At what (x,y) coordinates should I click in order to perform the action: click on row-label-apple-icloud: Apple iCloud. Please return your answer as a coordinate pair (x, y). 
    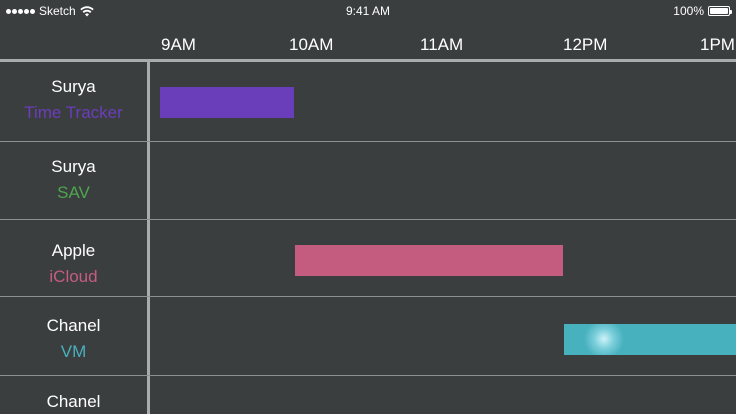
    Looking at the image, I should click on (73, 258).